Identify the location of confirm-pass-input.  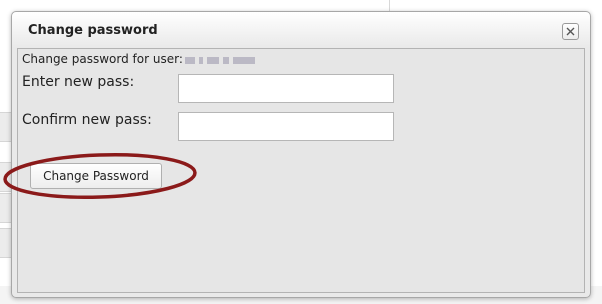
(286, 126).